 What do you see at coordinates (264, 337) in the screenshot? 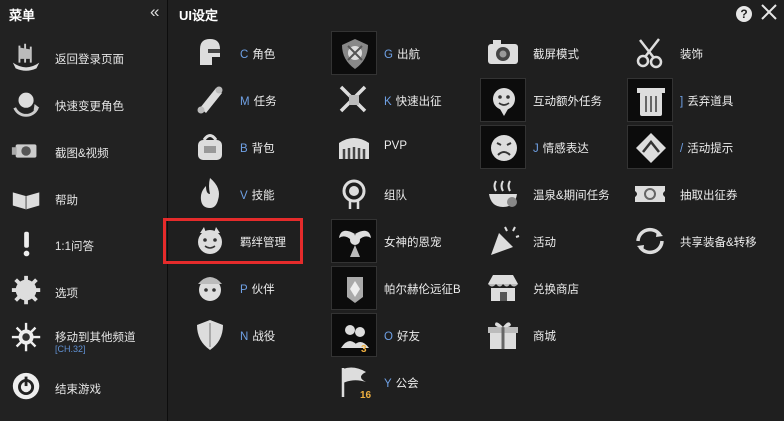
I see `menu-item-text: 战役` at bounding box center [264, 337].